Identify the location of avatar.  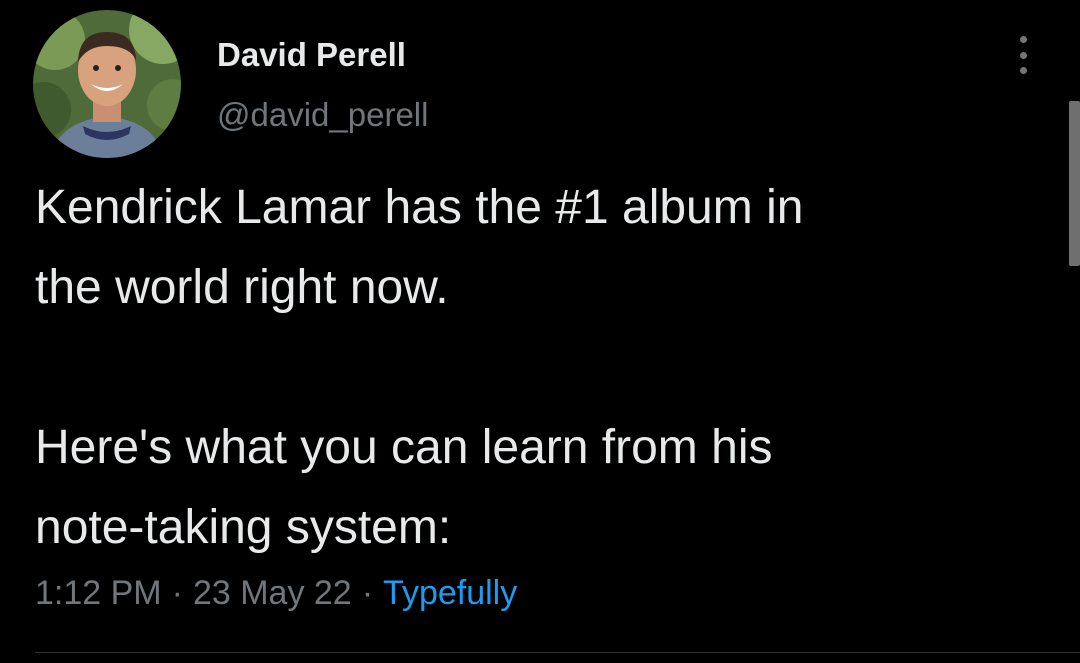
(107, 84).